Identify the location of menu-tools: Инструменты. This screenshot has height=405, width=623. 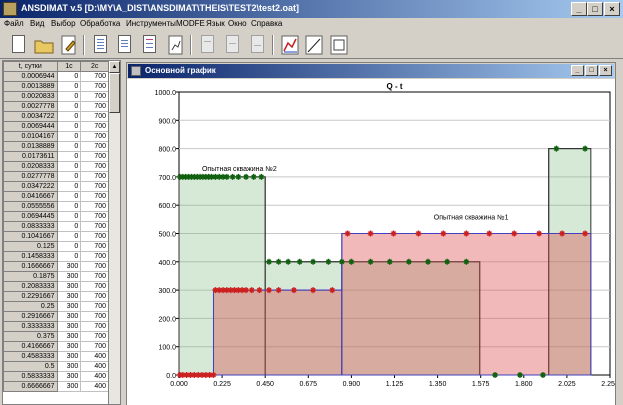
(151, 23).